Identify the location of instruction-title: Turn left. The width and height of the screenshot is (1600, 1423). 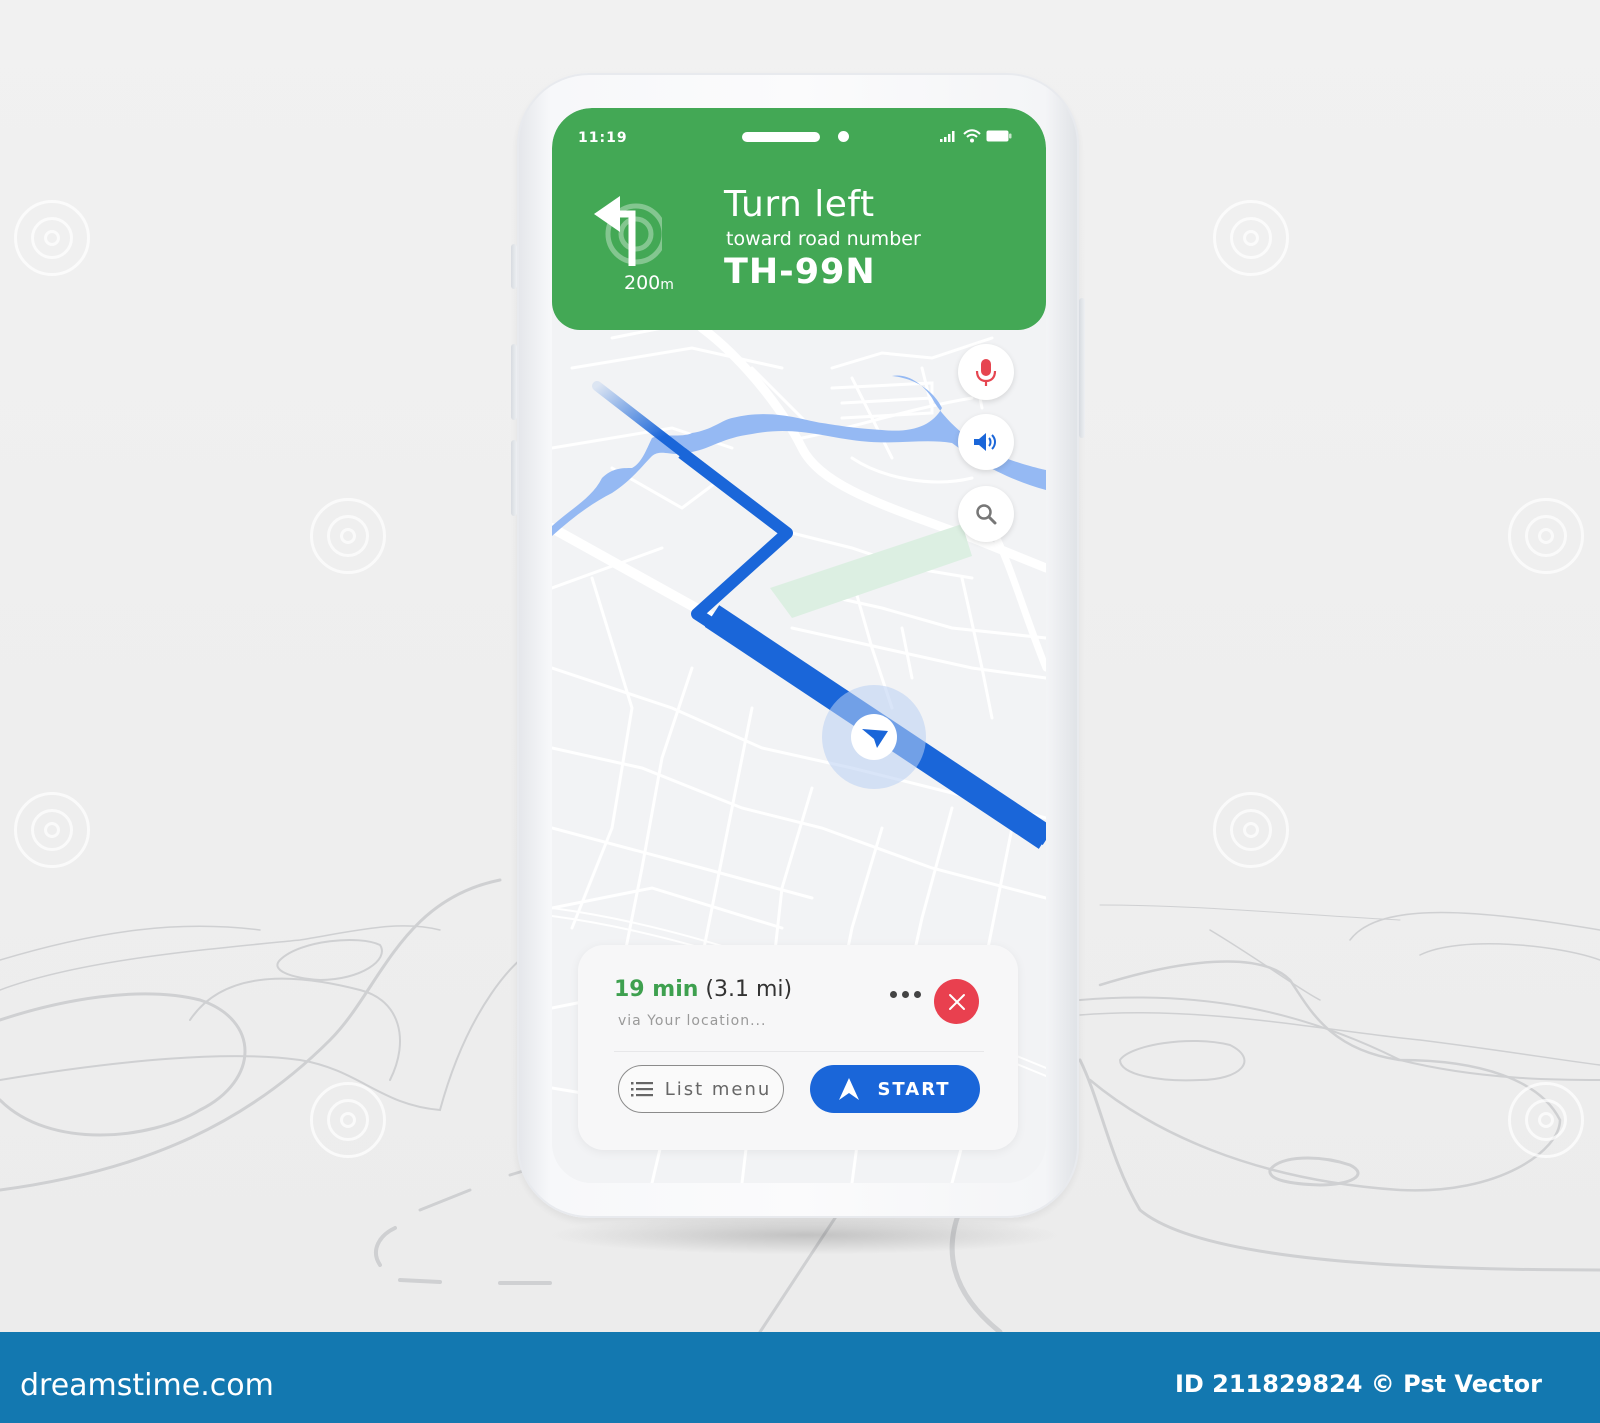
(799, 204).